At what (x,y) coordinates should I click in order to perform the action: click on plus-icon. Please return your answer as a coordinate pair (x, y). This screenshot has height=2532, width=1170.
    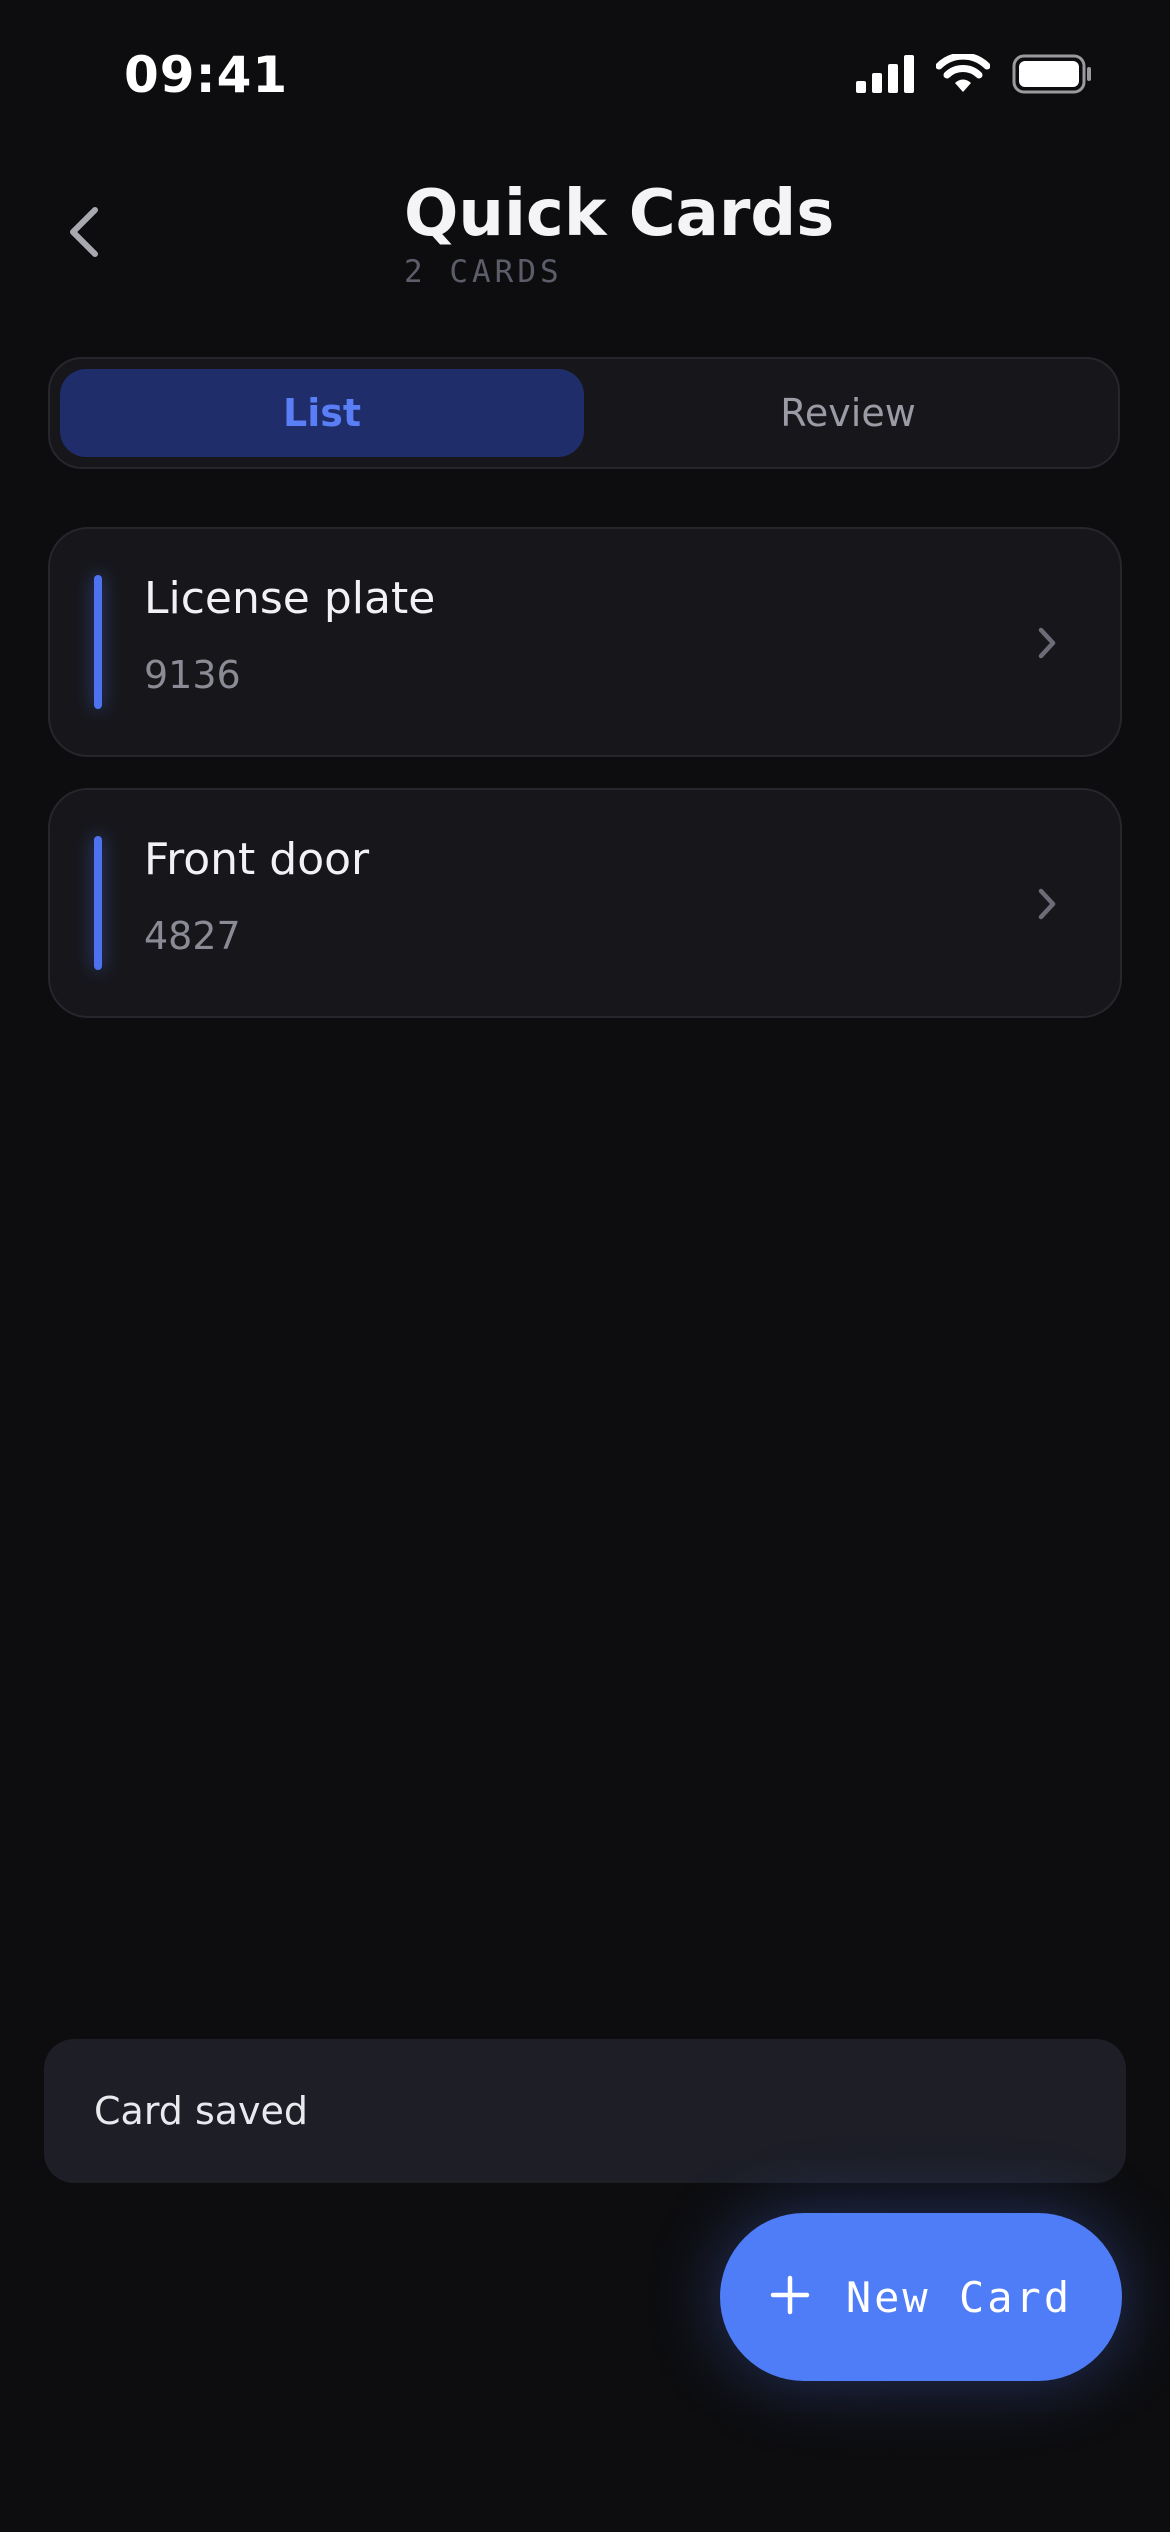
    Looking at the image, I should click on (790, 2297).